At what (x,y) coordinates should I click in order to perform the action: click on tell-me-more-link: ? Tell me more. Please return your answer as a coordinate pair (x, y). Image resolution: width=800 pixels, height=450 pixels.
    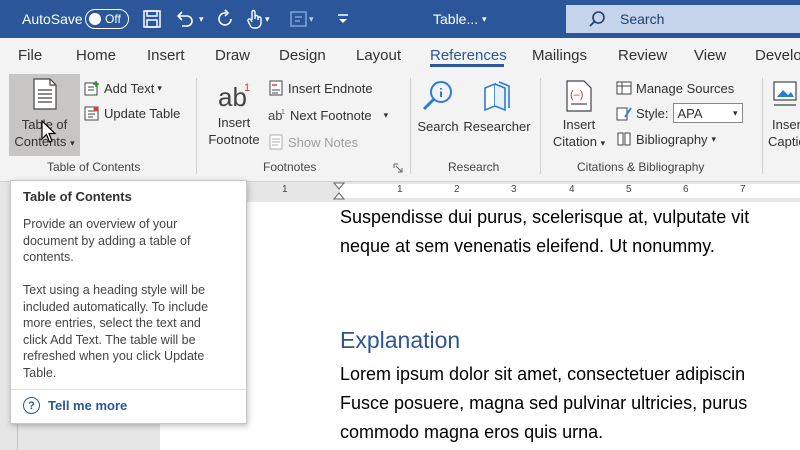
    Looking at the image, I should click on (75, 405).